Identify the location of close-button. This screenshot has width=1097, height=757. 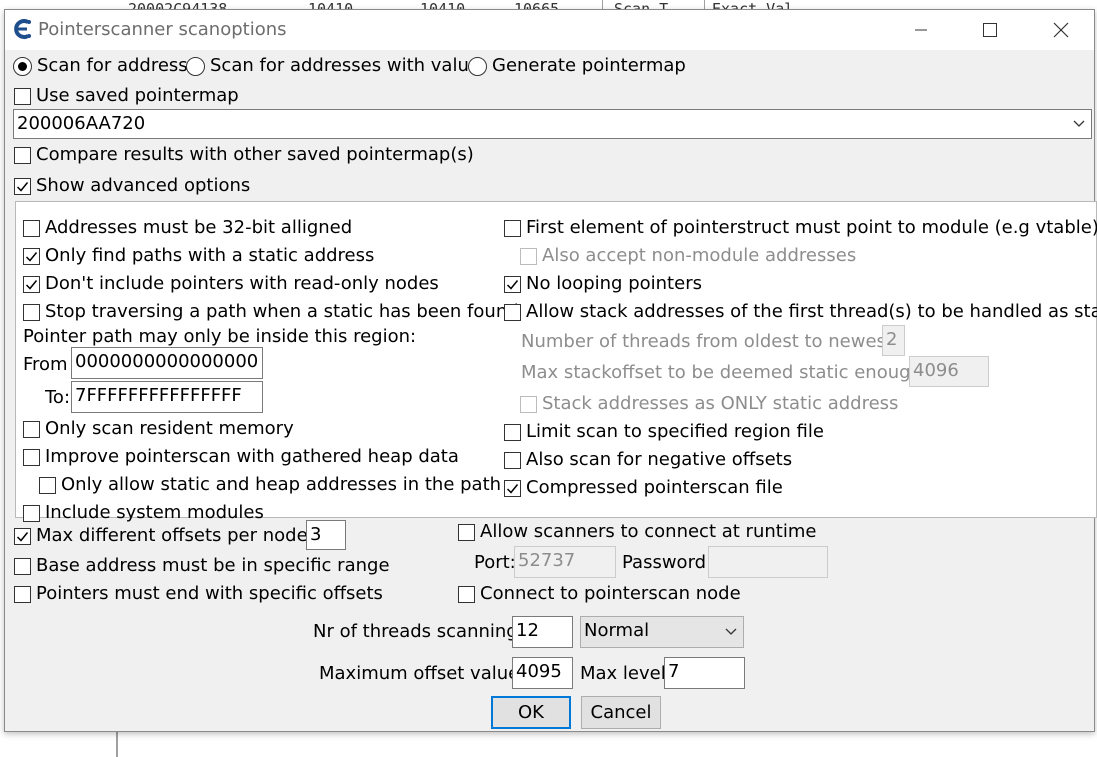
(1061, 30).